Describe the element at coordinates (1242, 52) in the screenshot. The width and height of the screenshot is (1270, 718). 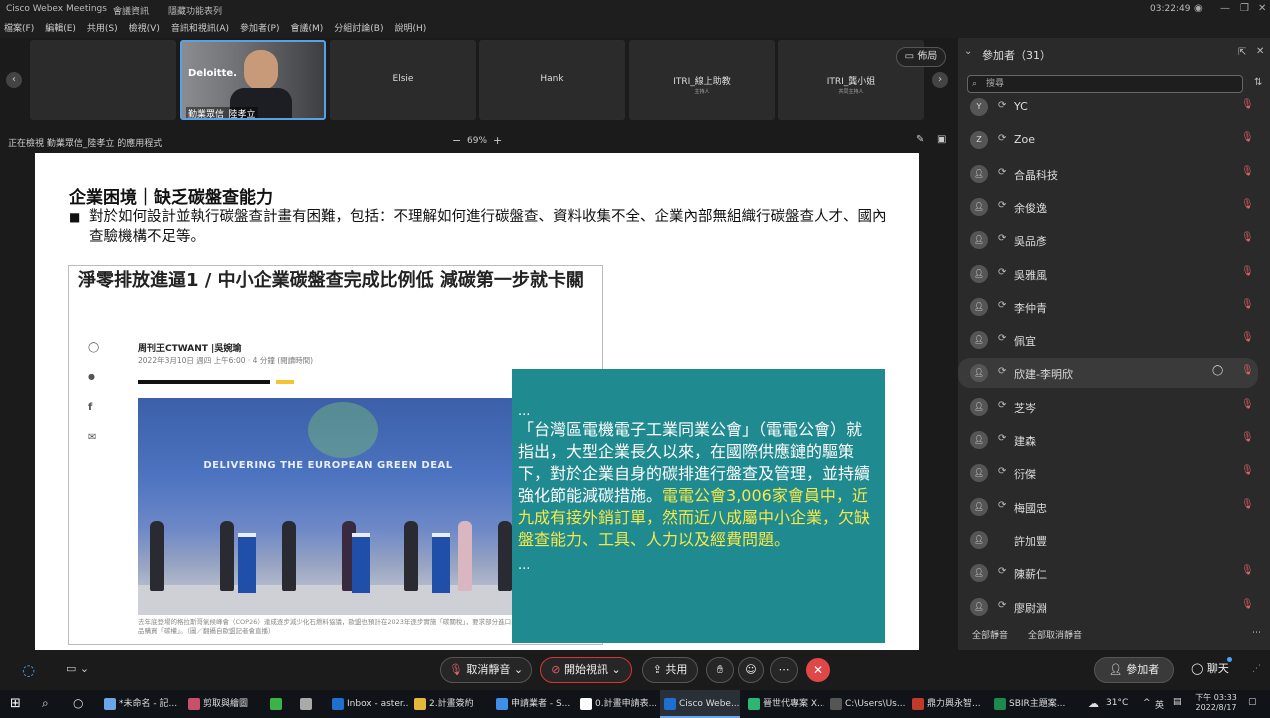
I see `popout-icon: ⇱` at that location.